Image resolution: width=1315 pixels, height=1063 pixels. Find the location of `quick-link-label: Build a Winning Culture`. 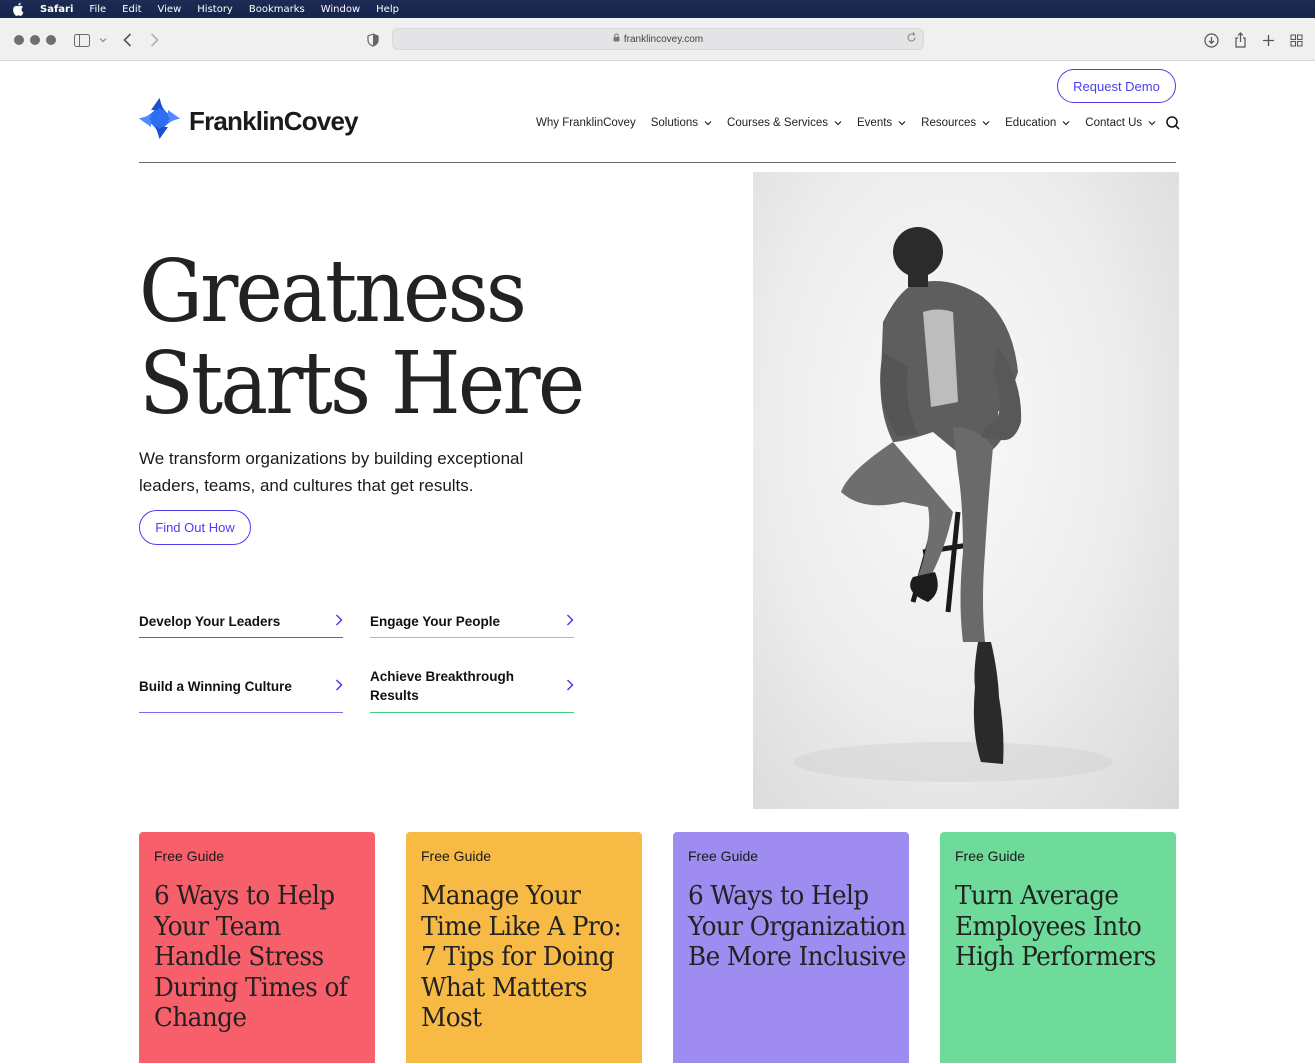

quick-link-label: Build a Winning Culture is located at coordinates (215, 686).